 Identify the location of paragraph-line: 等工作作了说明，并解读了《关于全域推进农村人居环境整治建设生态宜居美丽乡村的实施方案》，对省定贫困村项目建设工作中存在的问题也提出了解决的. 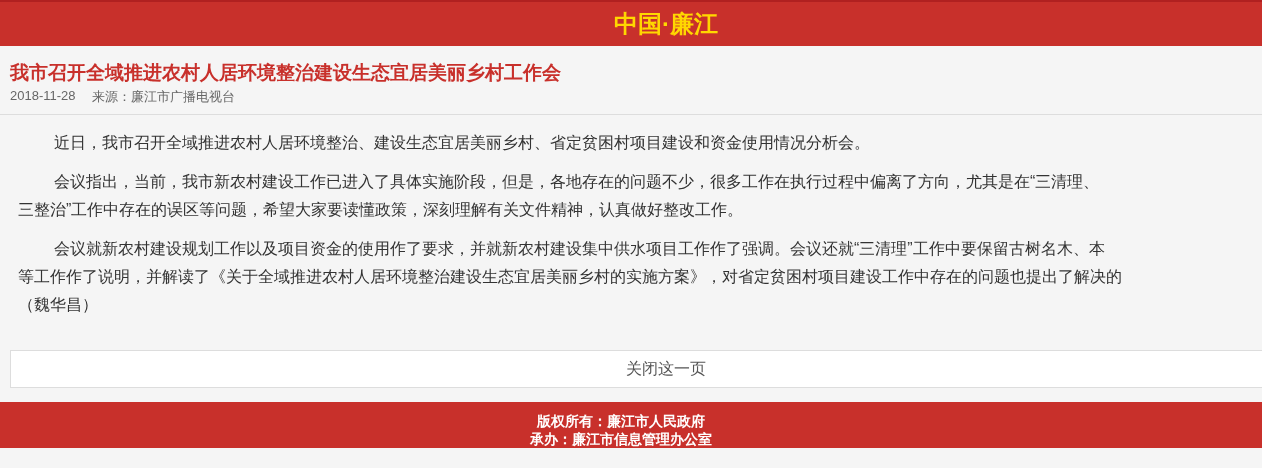
(570, 277).